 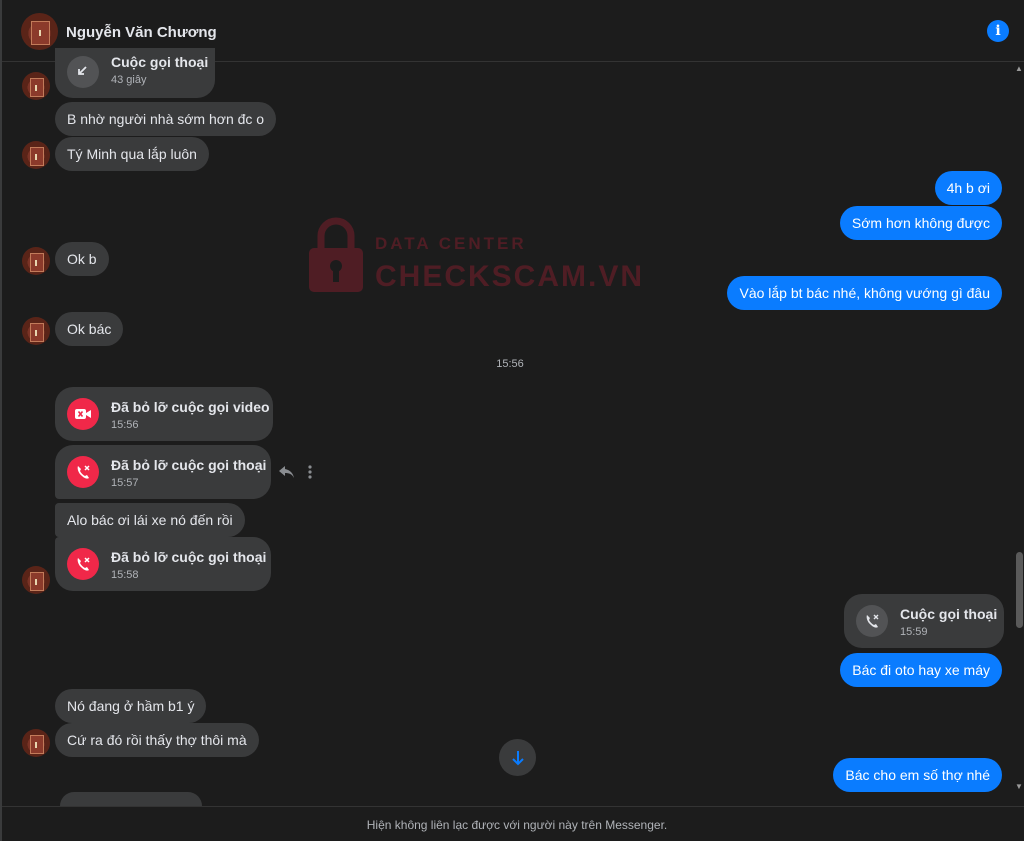 I want to click on message-outgoing: Bác đi oto hay xe máy, so click(x=921, y=670).